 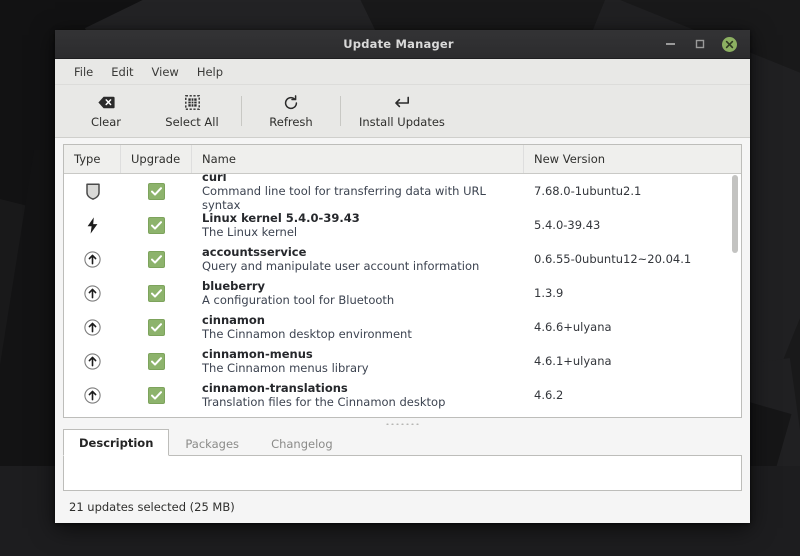 I want to click on list-scrollbar, so click(x=735, y=294).